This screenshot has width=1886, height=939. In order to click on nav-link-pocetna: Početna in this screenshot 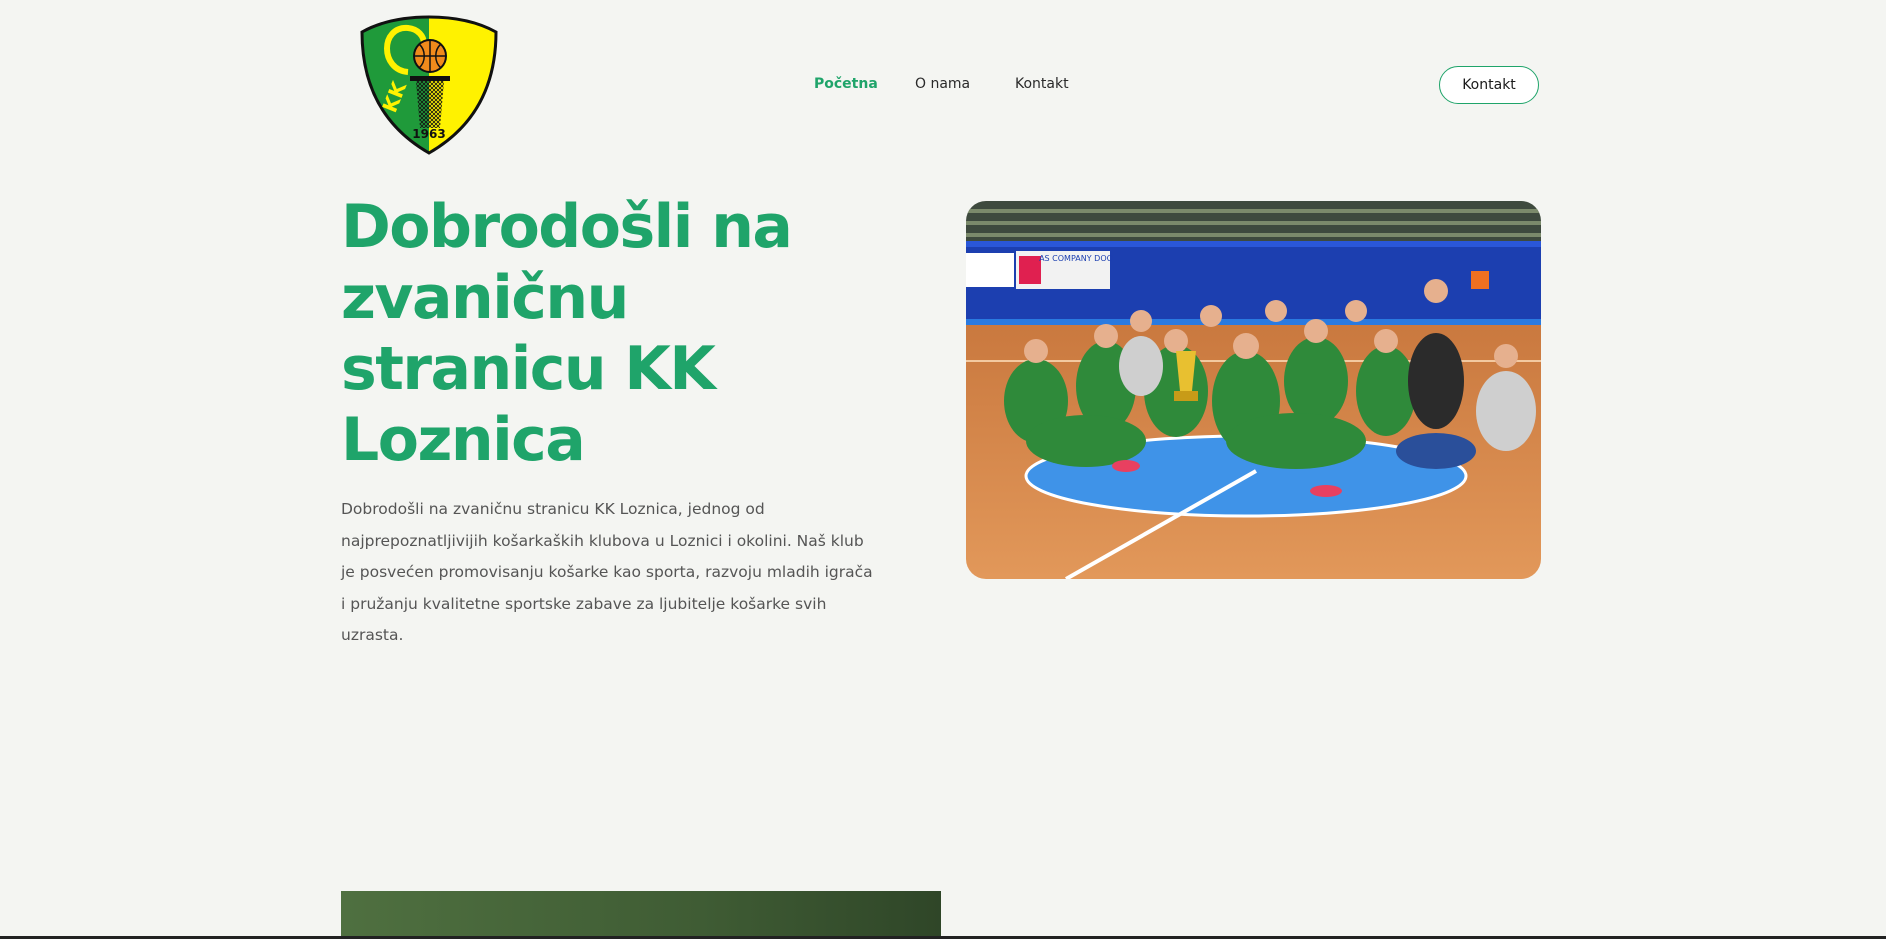, I will do `click(846, 84)`.